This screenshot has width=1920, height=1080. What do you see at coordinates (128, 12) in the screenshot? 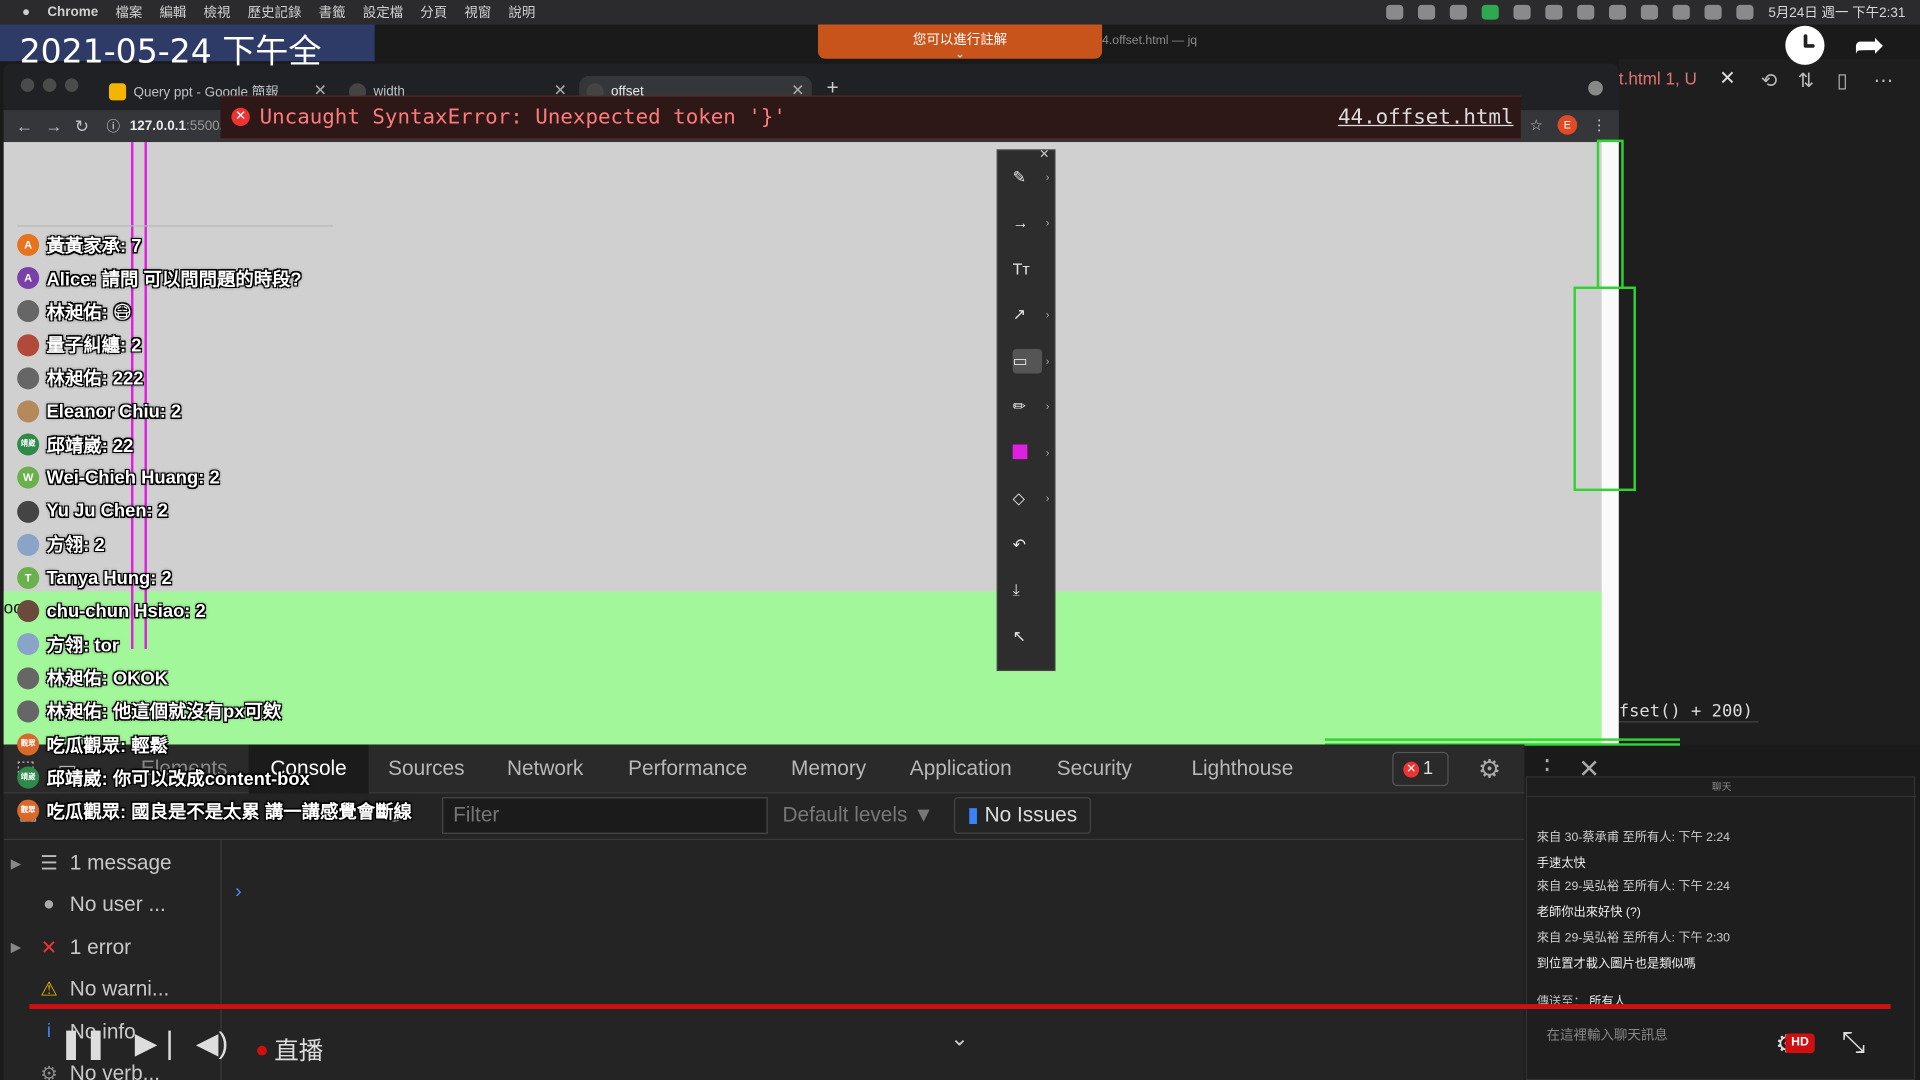
I see `menu-file: 檔案` at bounding box center [128, 12].